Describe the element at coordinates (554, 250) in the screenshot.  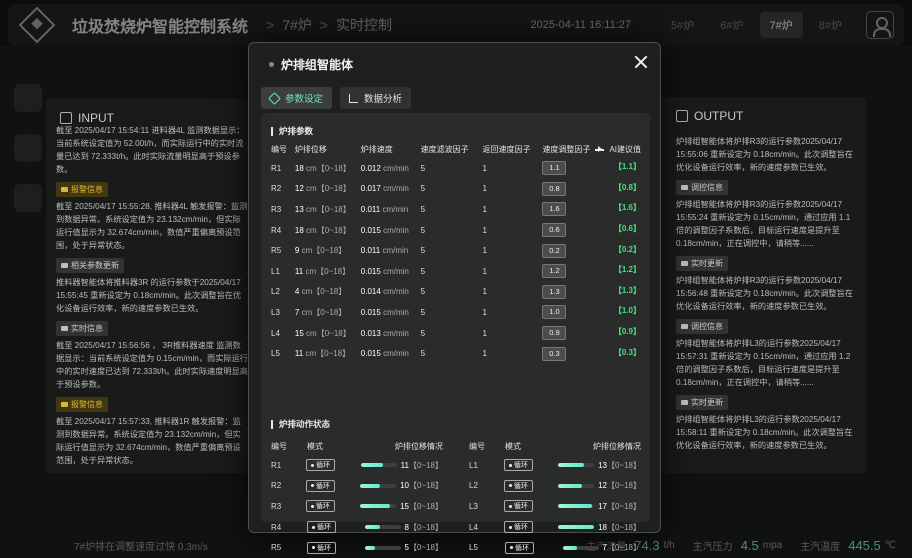
I see `adjust-factor-input: 0.2` at that location.